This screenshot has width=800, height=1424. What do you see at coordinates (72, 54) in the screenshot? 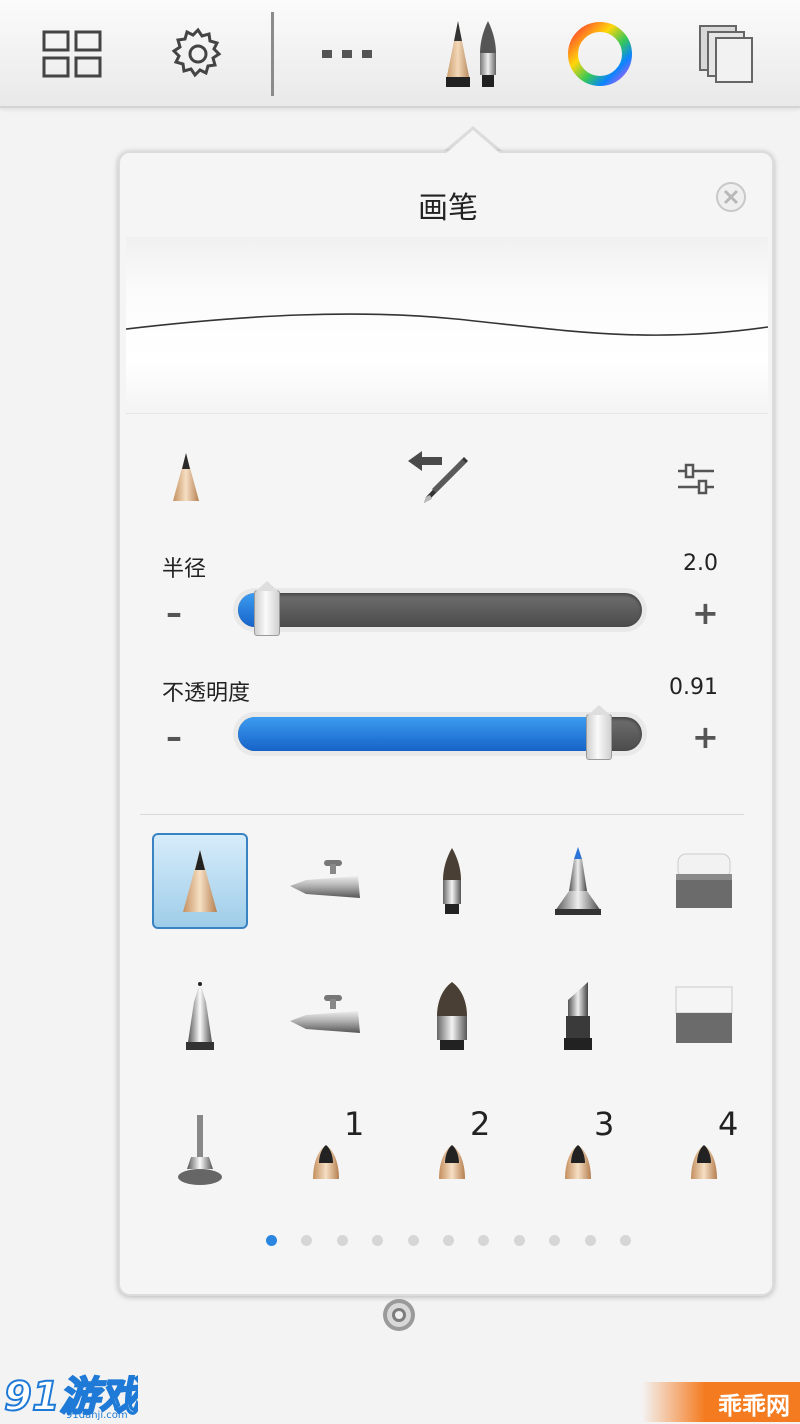
I see `grid-icon` at bounding box center [72, 54].